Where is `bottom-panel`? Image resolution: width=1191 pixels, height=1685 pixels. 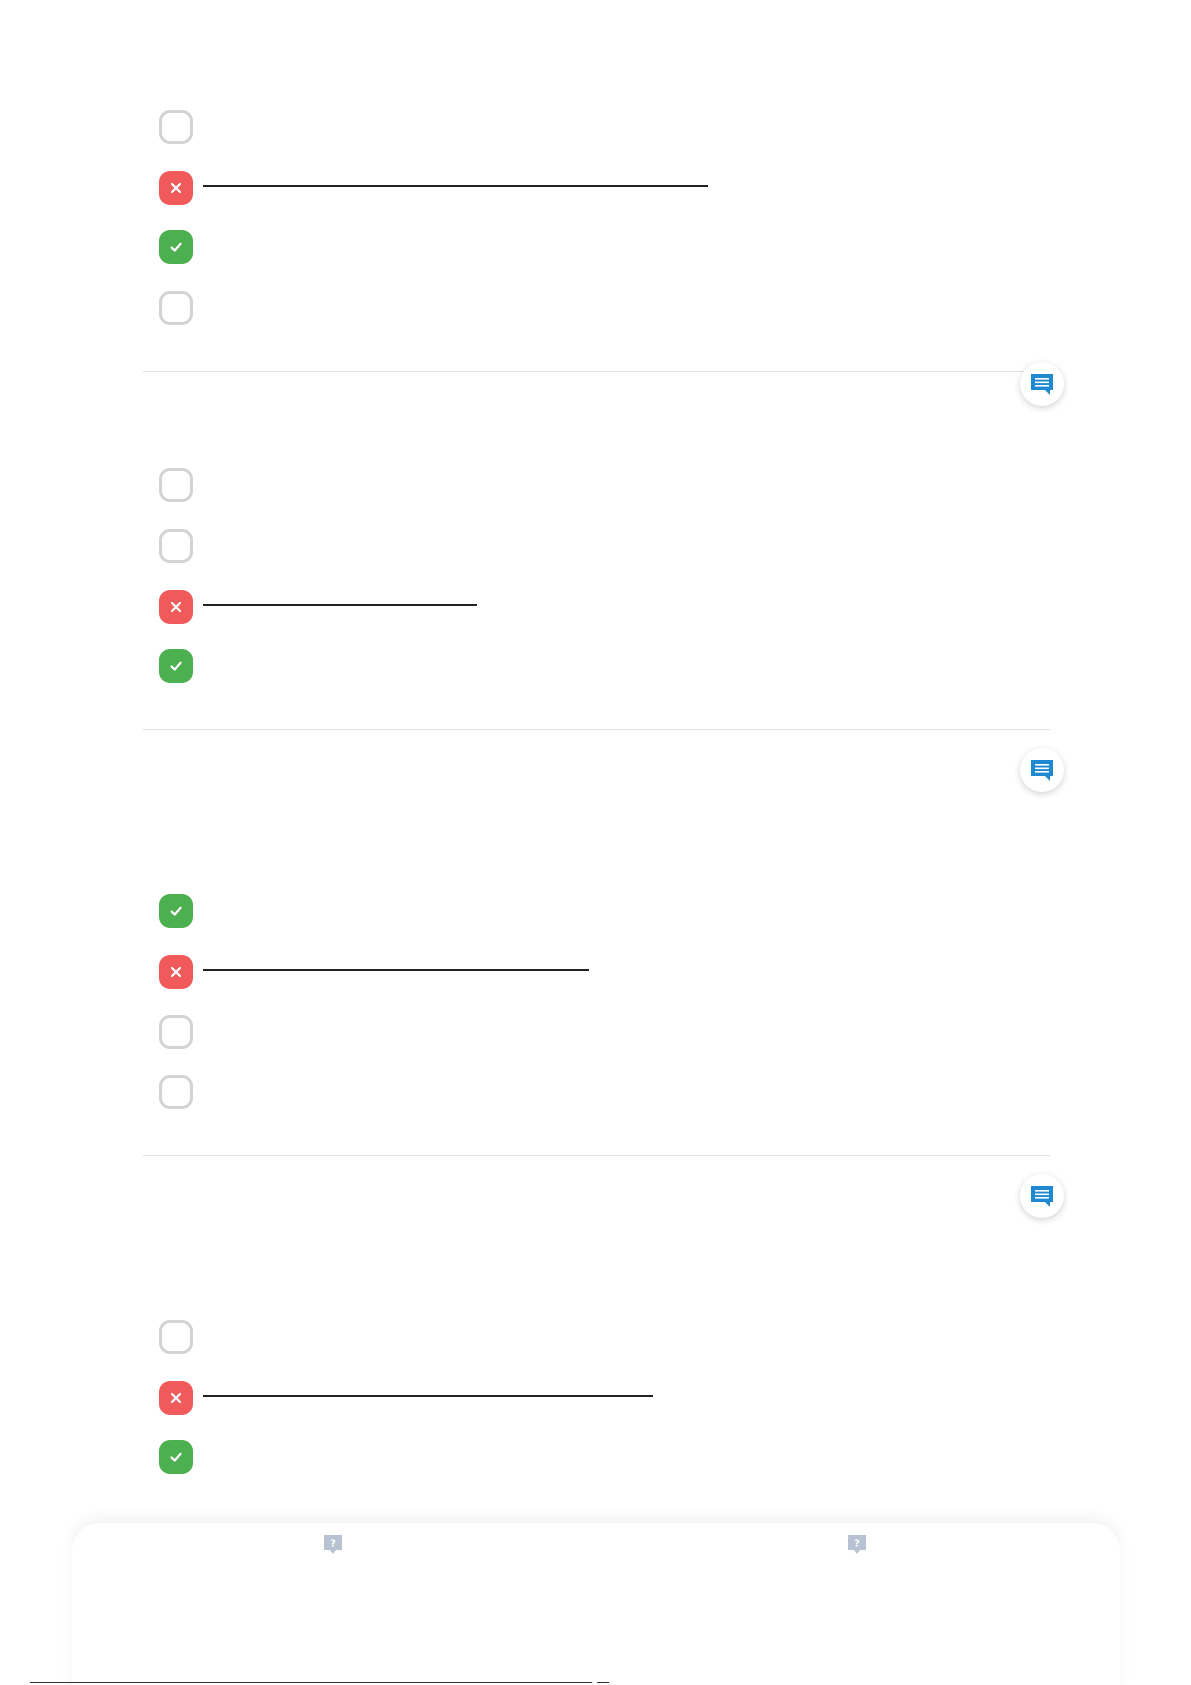
bottom-panel is located at coordinates (596, 1604).